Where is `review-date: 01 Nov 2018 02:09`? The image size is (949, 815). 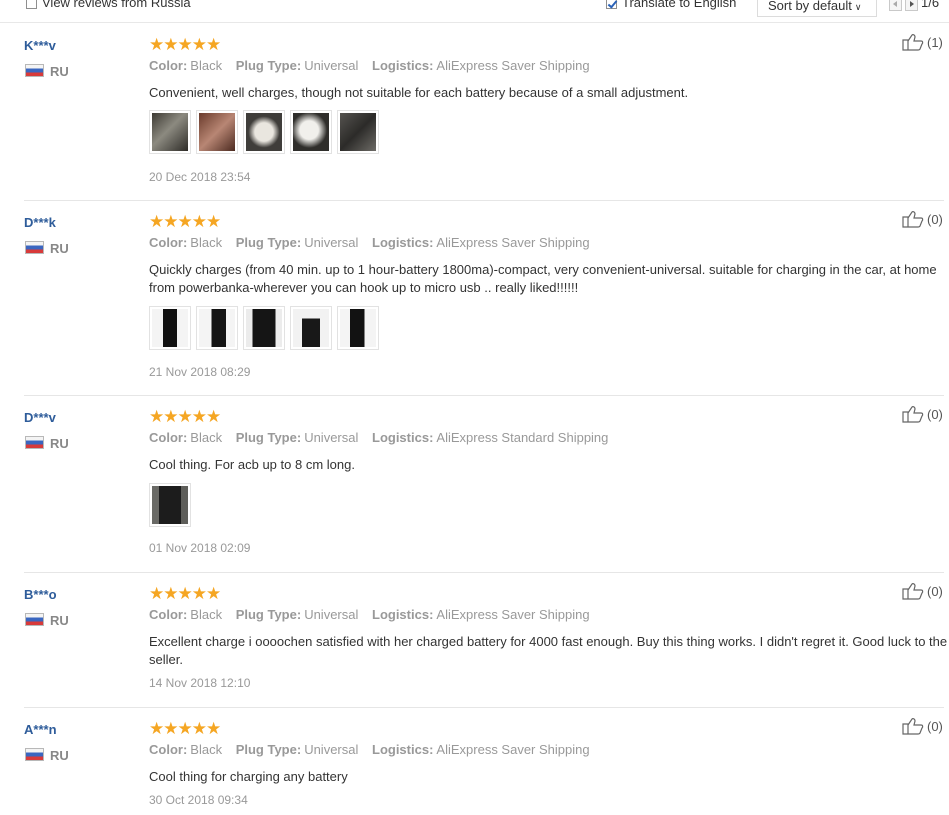 review-date: 01 Nov 2018 02:09 is located at coordinates (200, 548).